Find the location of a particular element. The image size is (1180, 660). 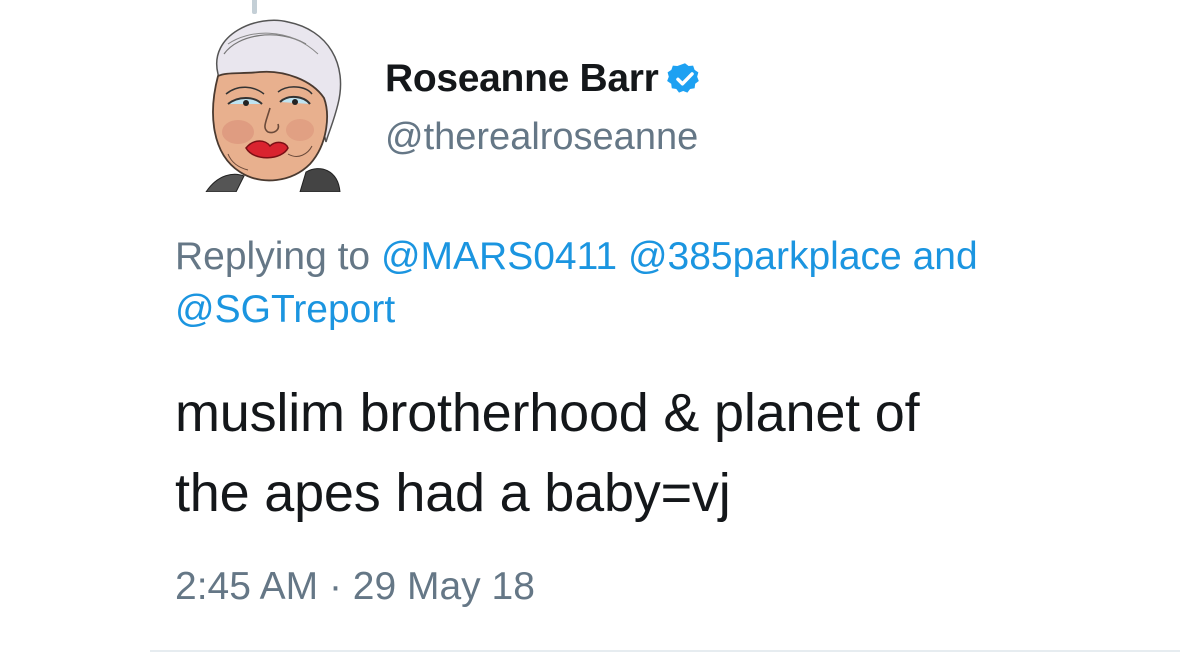

mention-link: @MARS0411 is located at coordinates (499, 256).